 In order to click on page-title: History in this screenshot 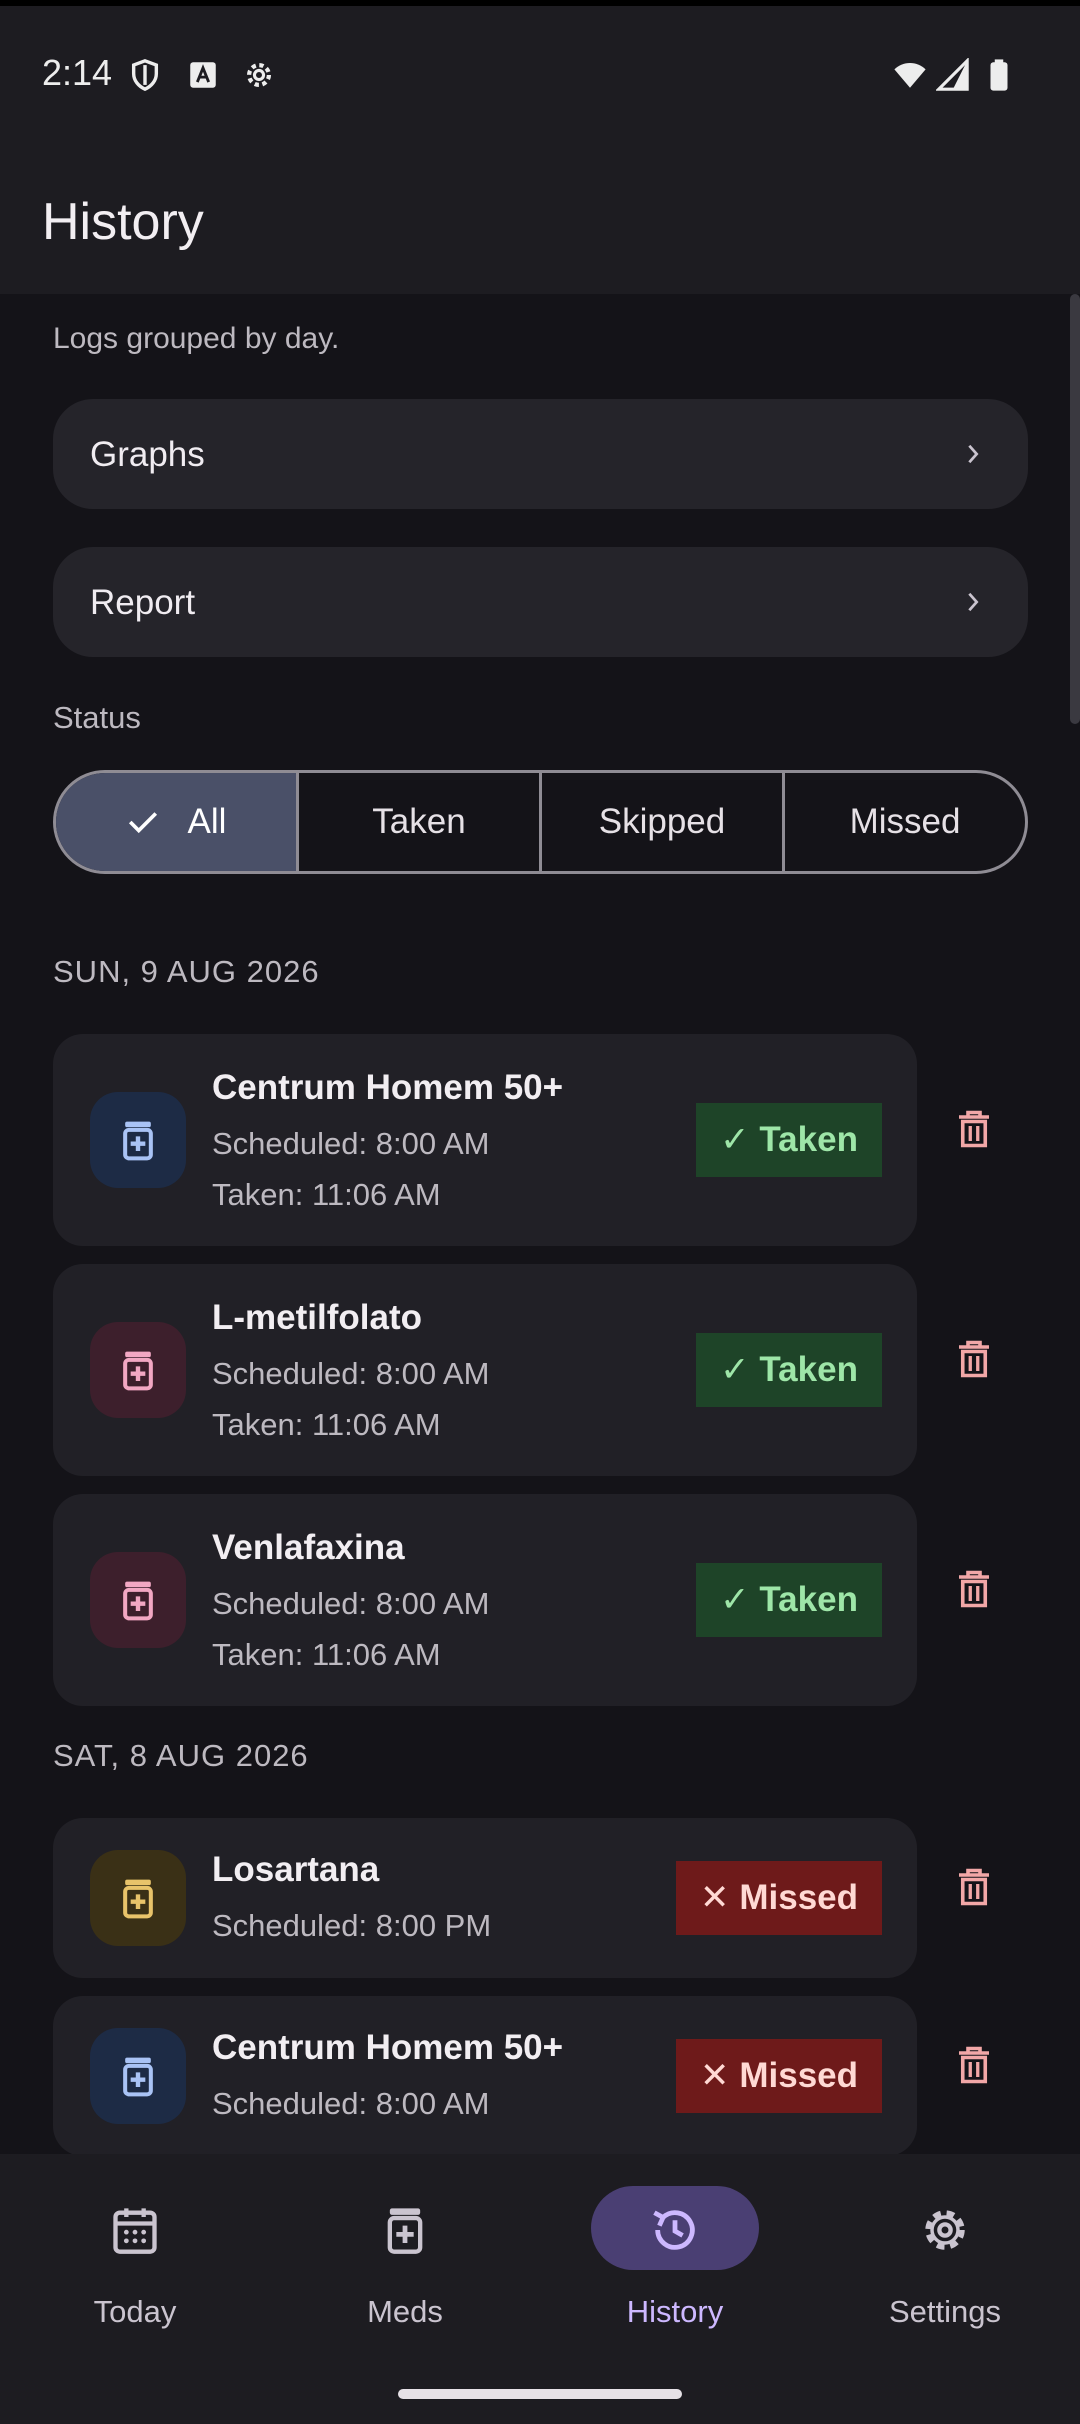, I will do `click(123, 222)`.